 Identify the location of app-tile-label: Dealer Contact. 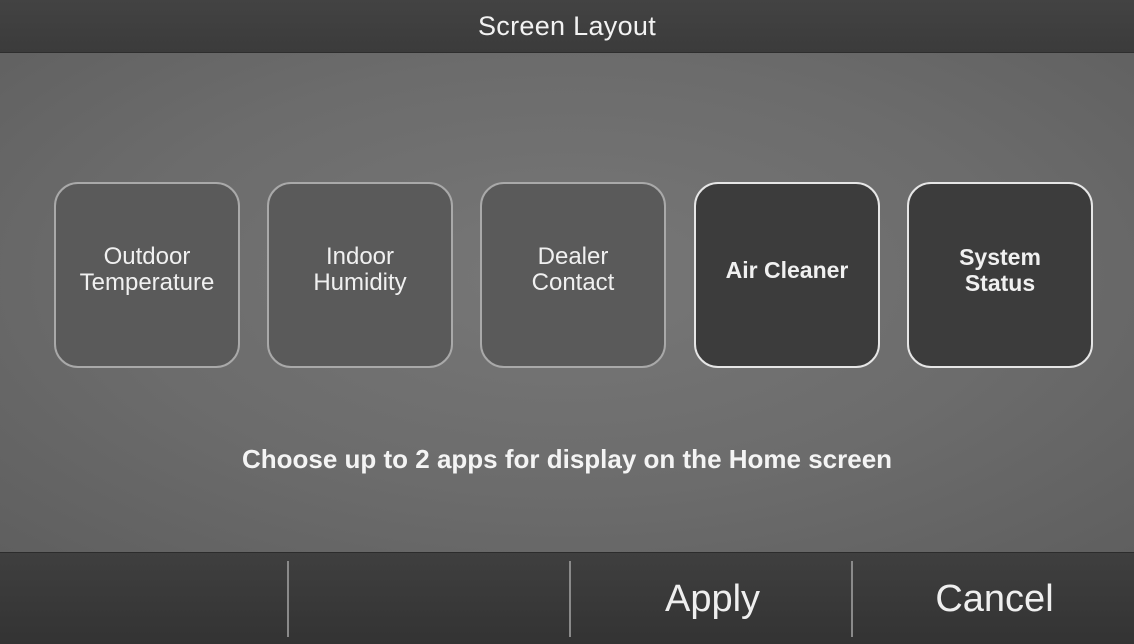
(573, 269).